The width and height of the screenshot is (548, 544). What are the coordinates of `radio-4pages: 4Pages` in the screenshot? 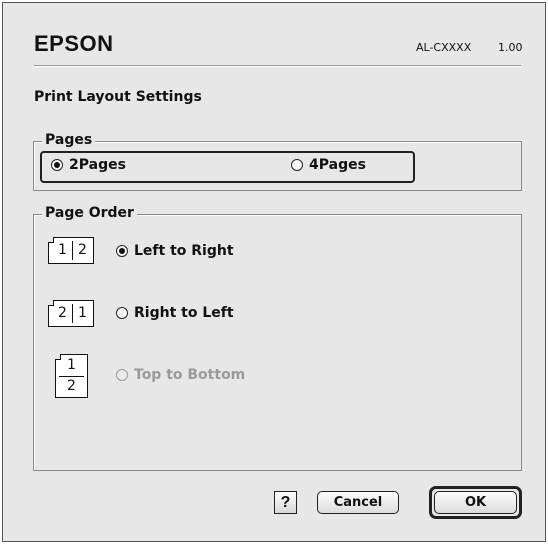 It's located at (328, 165).